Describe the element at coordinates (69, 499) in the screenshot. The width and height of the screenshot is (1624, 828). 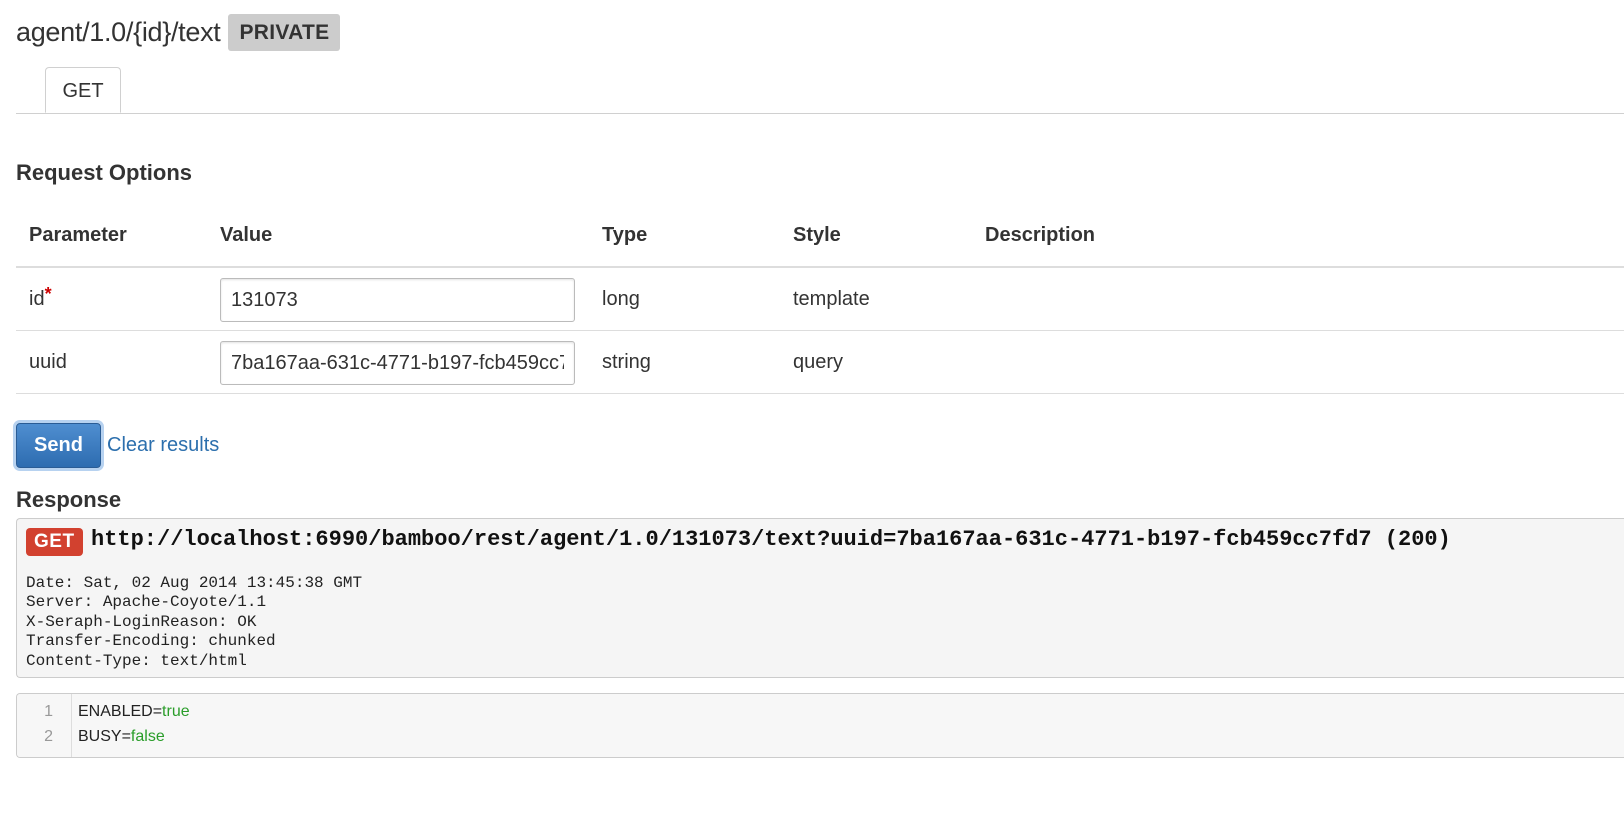
I see `response-title: Response` at that location.